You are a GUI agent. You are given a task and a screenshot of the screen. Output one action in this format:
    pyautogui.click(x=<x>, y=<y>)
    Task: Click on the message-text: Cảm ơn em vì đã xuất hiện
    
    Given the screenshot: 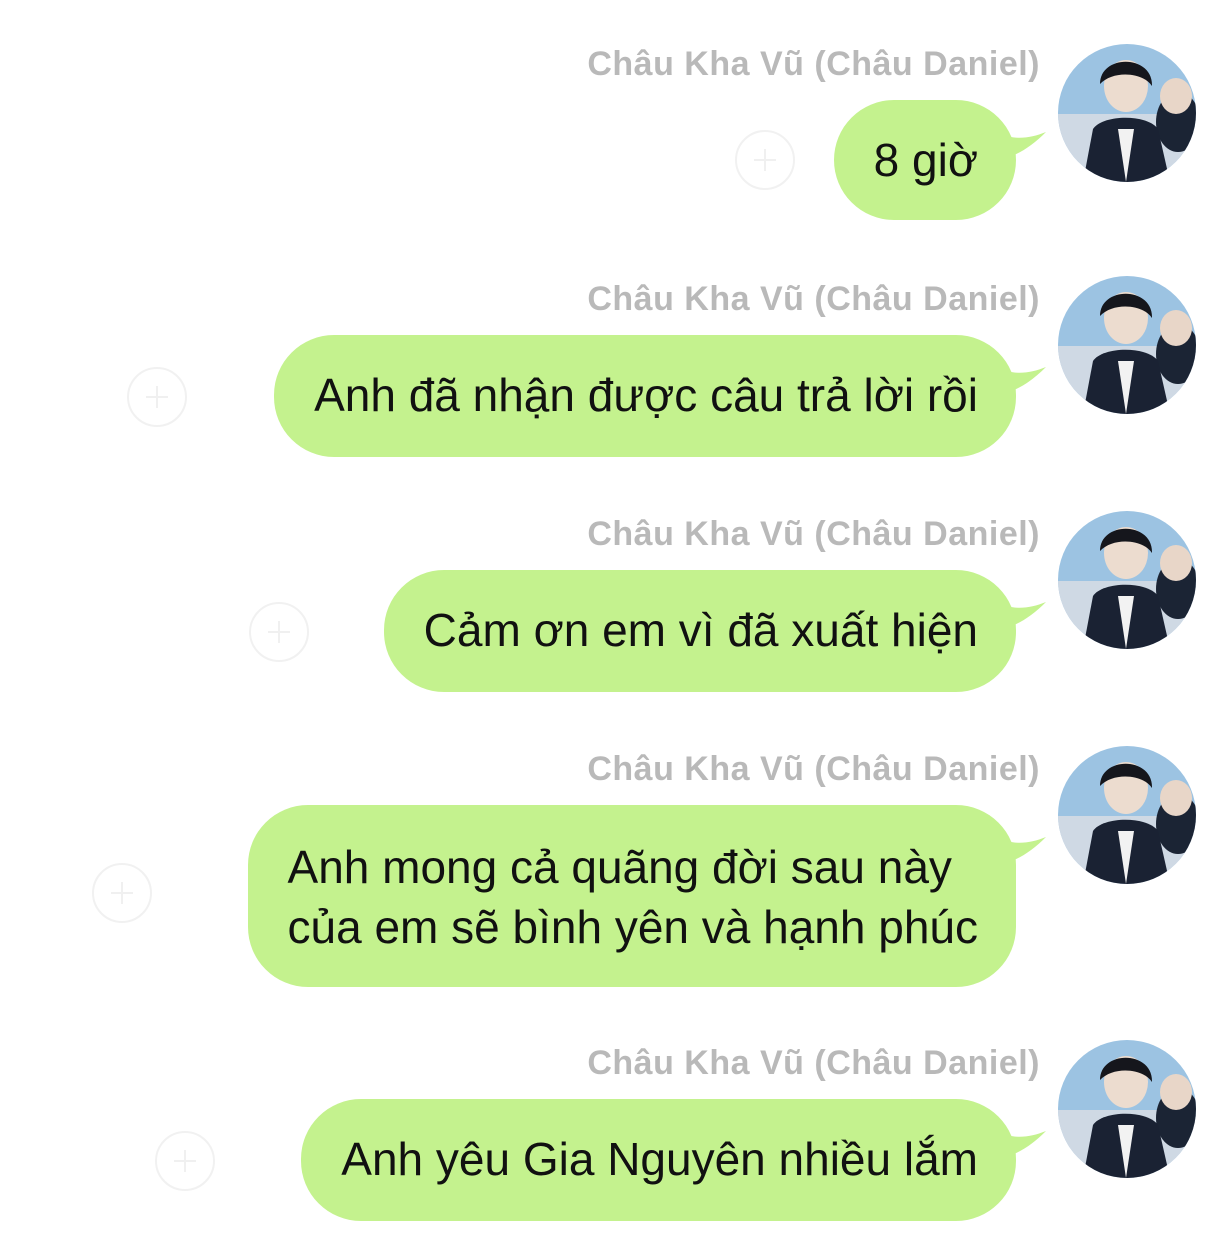 What is the action you would take?
    pyautogui.click(x=700, y=630)
    